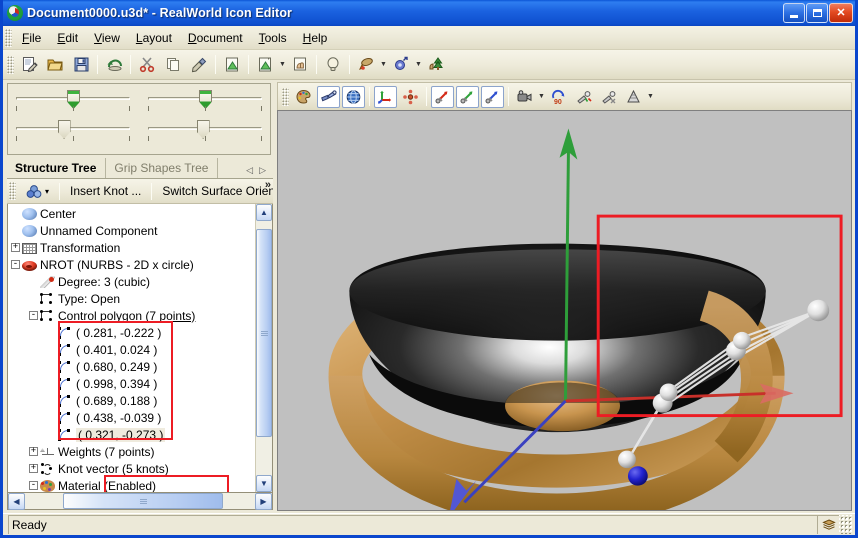 Image resolution: width=858 pixels, height=538 pixels. I want to click on tree-toolbar-overflow-icon: », so click(268, 185).